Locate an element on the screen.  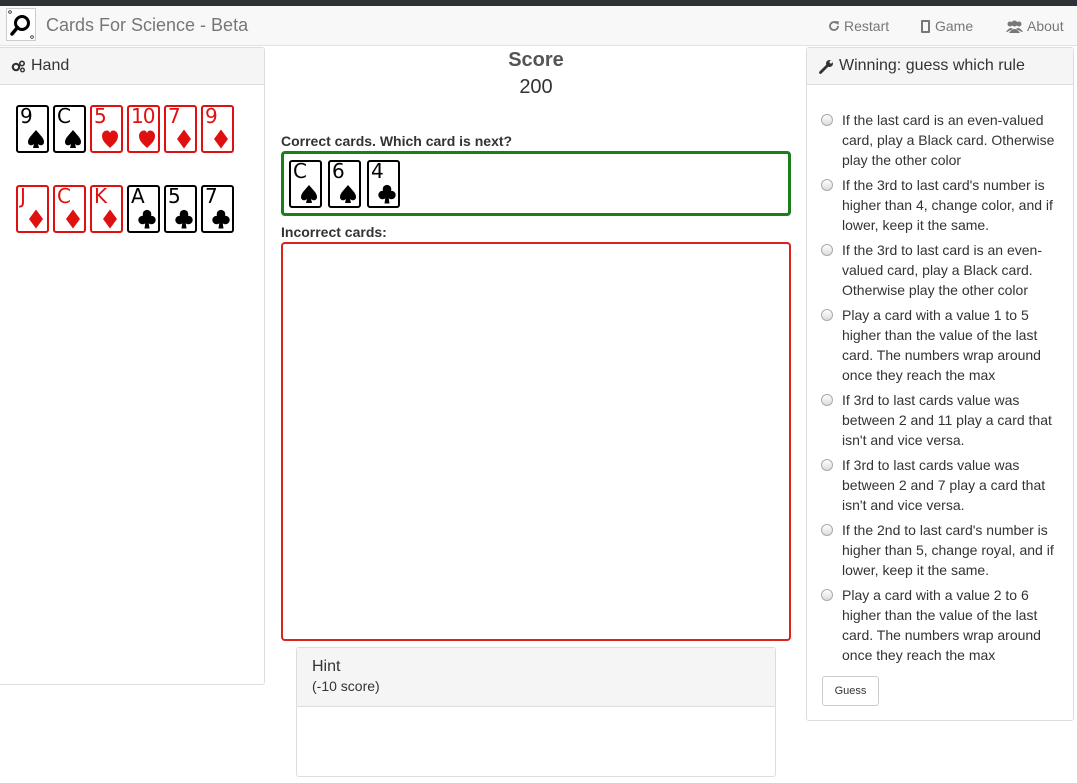
correct-card: 6 is located at coordinates (344, 183).